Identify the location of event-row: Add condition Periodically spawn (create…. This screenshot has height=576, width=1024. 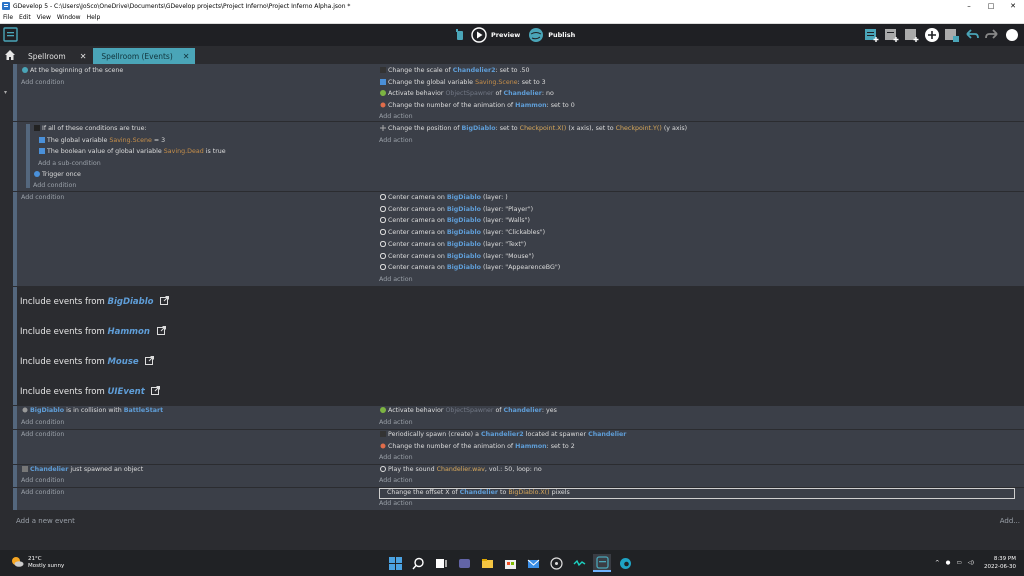
(518, 447).